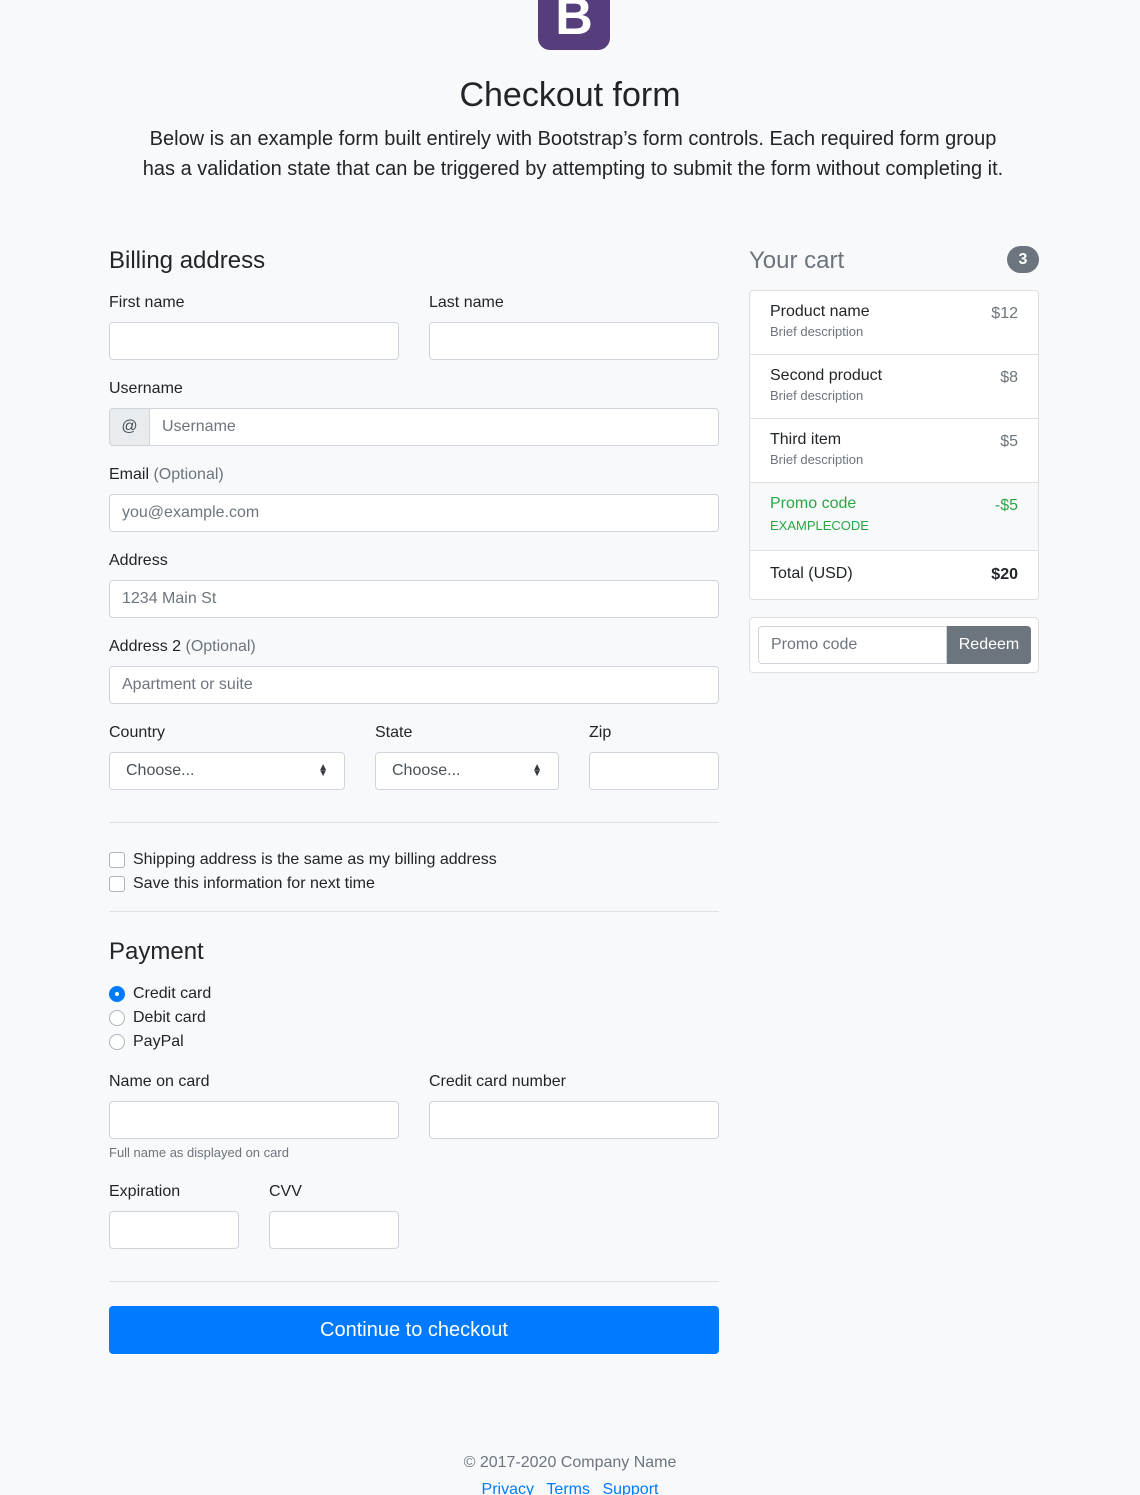 This screenshot has width=1140, height=1495. What do you see at coordinates (147, 302) in the screenshot?
I see `first-name-label: First name` at bounding box center [147, 302].